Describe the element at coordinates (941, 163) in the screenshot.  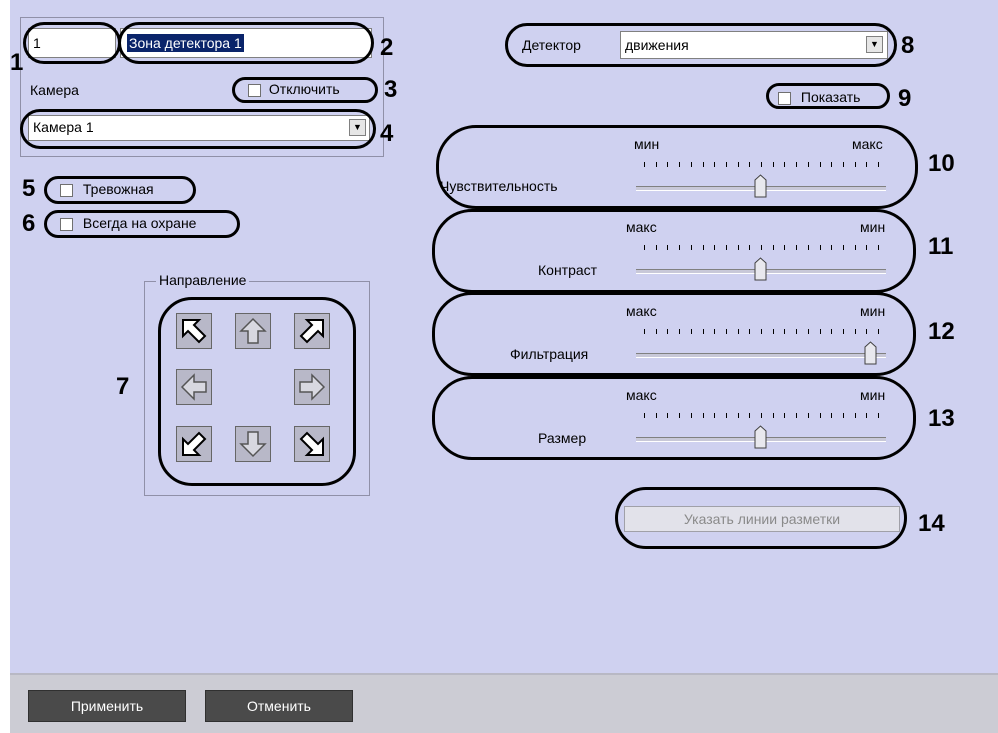
I see `callout-10: 10` at that location.